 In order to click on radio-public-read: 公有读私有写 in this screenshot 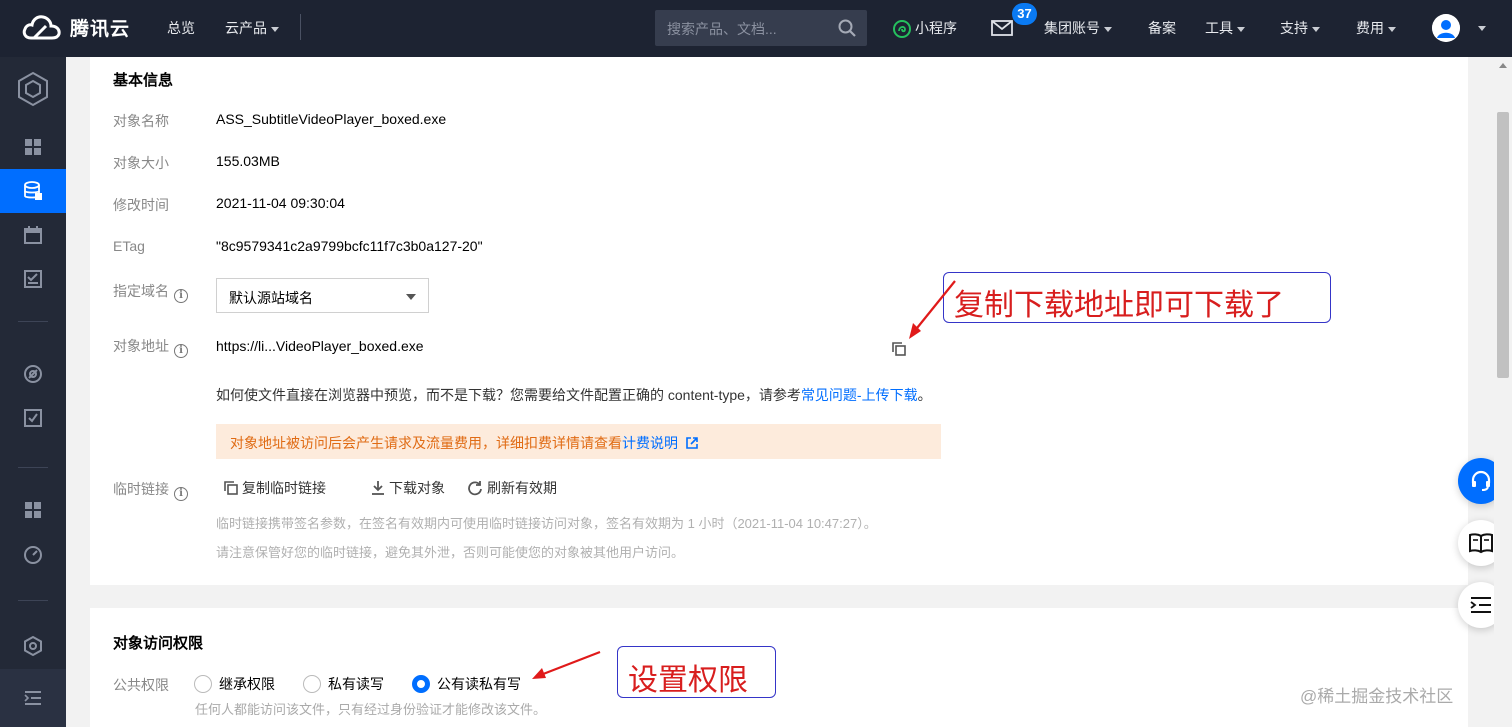, I will do `click(466, 684)`.